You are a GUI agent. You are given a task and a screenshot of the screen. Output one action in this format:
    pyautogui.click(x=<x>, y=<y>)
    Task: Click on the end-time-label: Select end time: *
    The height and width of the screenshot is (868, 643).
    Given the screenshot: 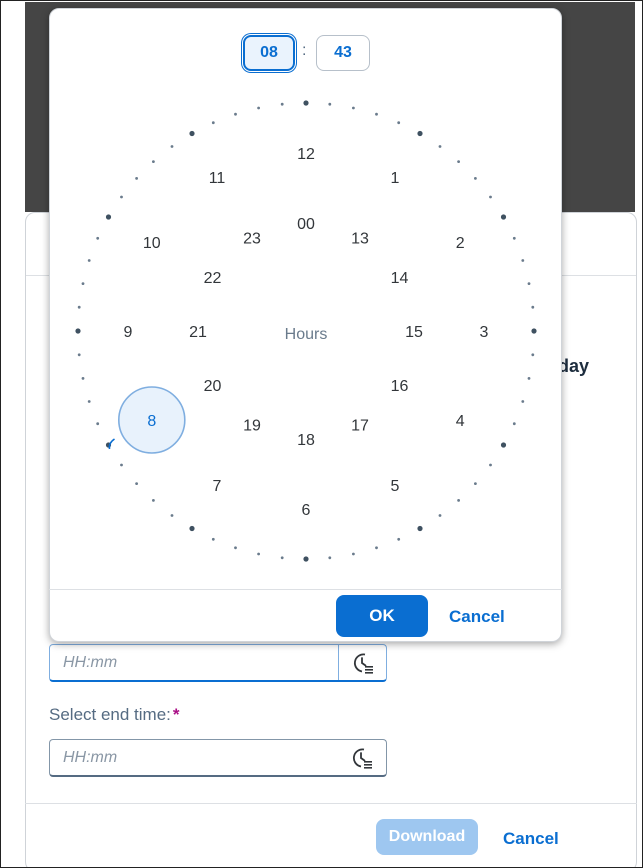 What is the action you would take?
    pyautogui.click(x=114, y=715)
    